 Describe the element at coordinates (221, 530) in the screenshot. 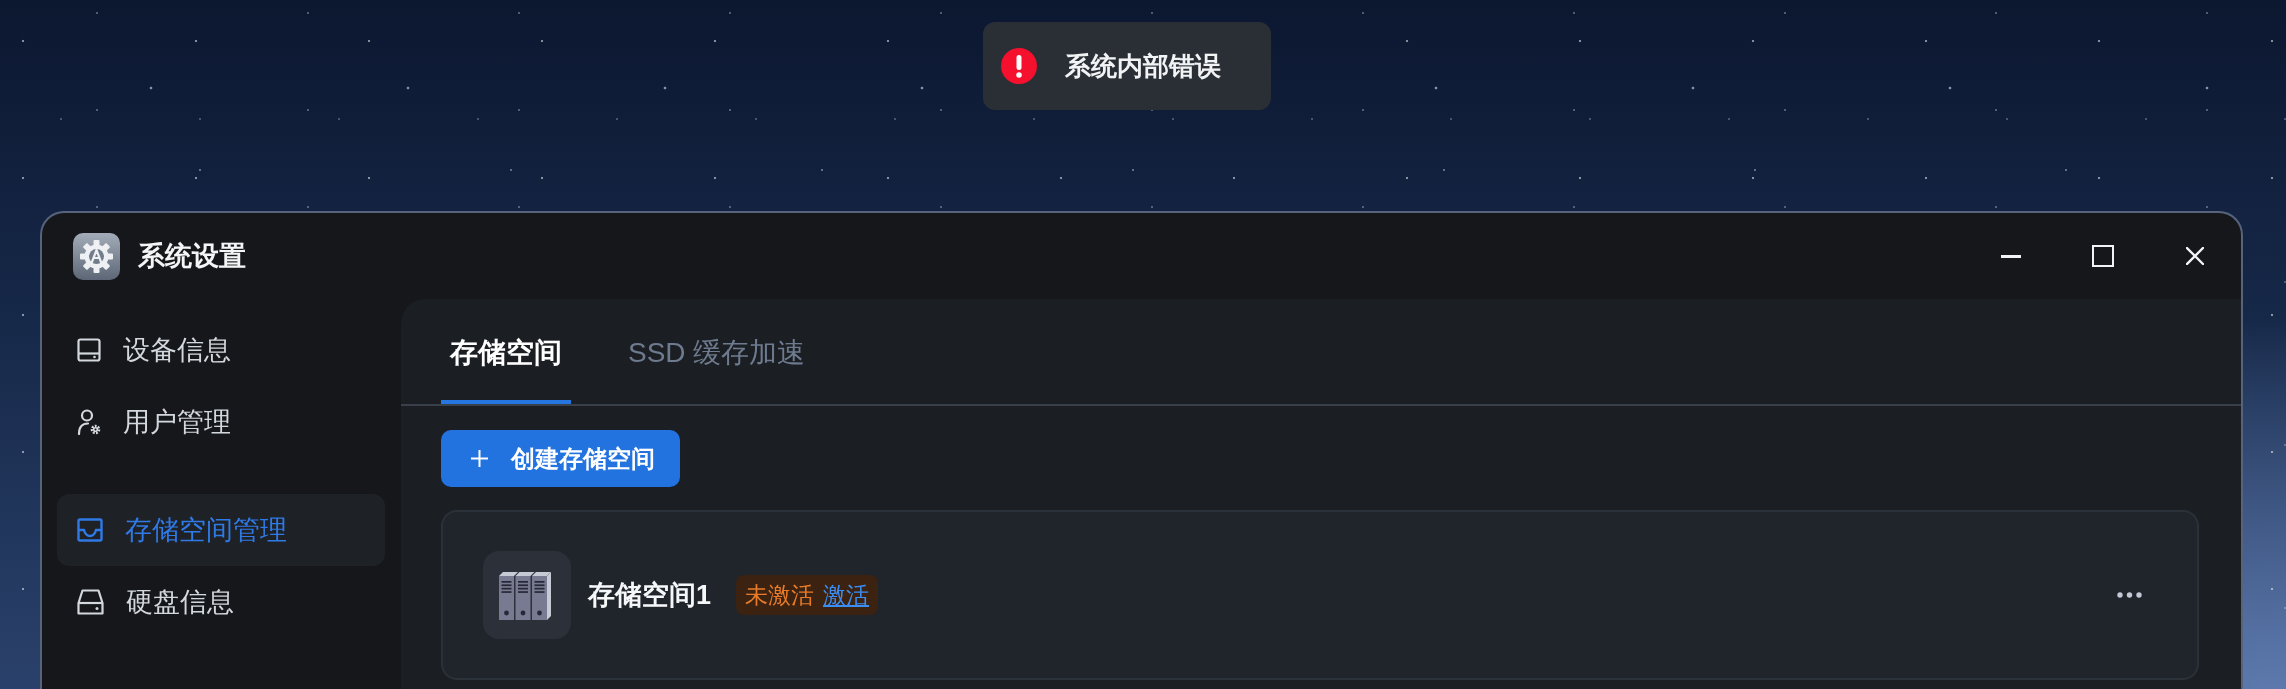

I see `sidebar-item: 存储空间管理` at that location.